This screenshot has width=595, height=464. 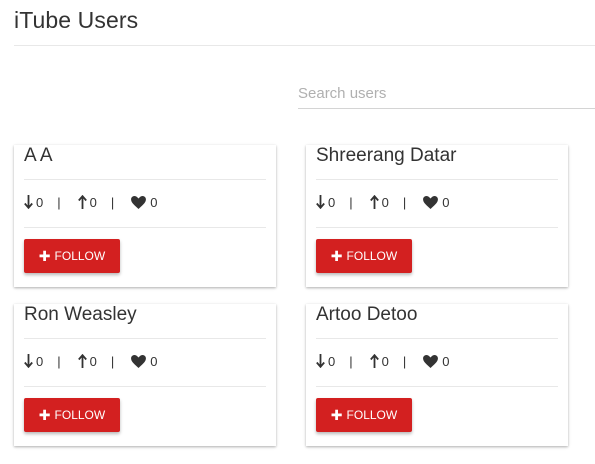 What do you see at coordinates (437, 375) in the screenshot?
I see `user-card: Artoo Detoo 0 | 0 | 0 ✚ FOLLOW` at bounding box center [437, 375].